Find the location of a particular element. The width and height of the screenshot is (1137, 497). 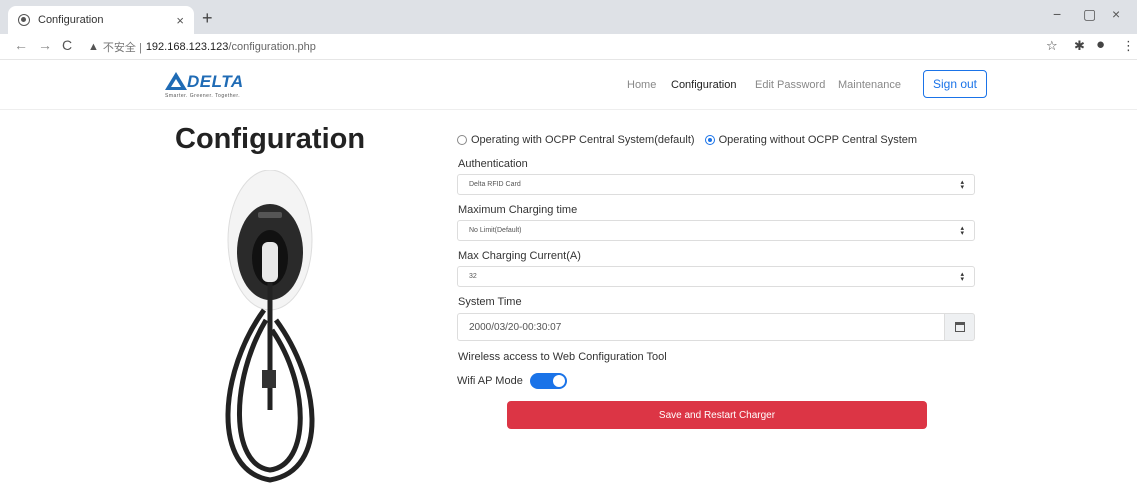

page-title: Configuration is located at coordinates (270, 139).